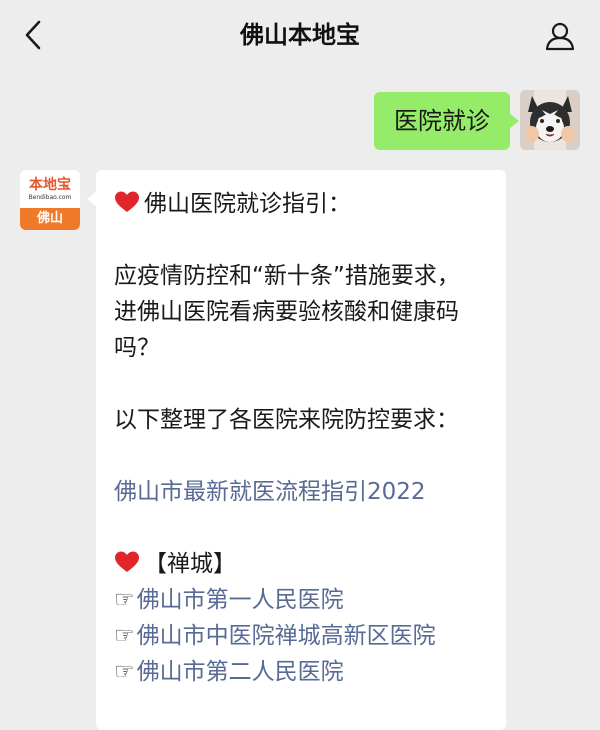 This screenshot has width=600, height=730. Describe the element at coordinates (137, 348) in the screenshot. I see `intro-line: 吗？` at that location.